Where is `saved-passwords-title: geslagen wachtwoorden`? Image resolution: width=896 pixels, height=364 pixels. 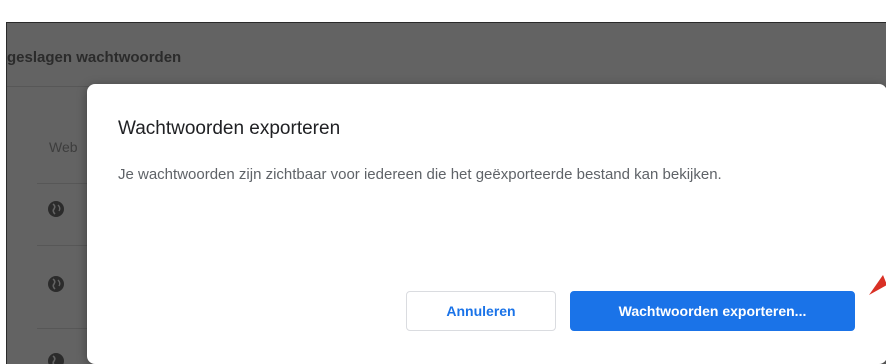 saved-passwords-title: geslagen wachtwoorden is located at coordinates (94, 57).